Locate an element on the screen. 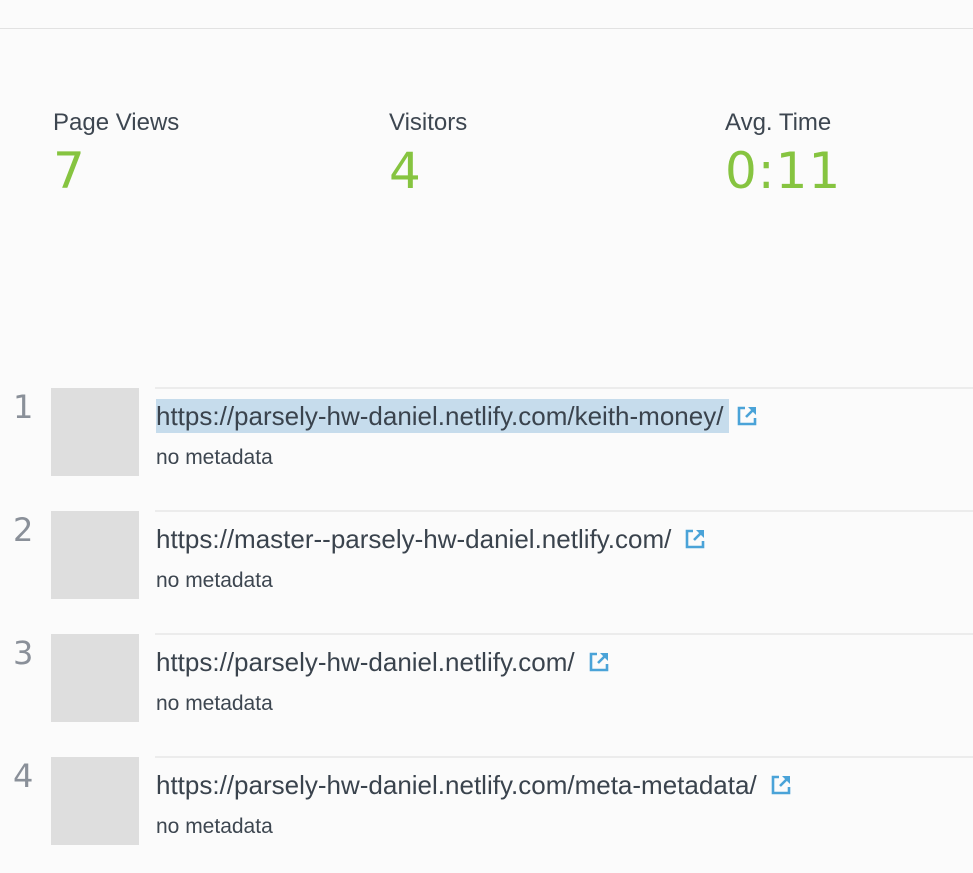 The width and height of the screenshot is (973, 873). stat-value: 0:11 is located at coordinates (783, 171).